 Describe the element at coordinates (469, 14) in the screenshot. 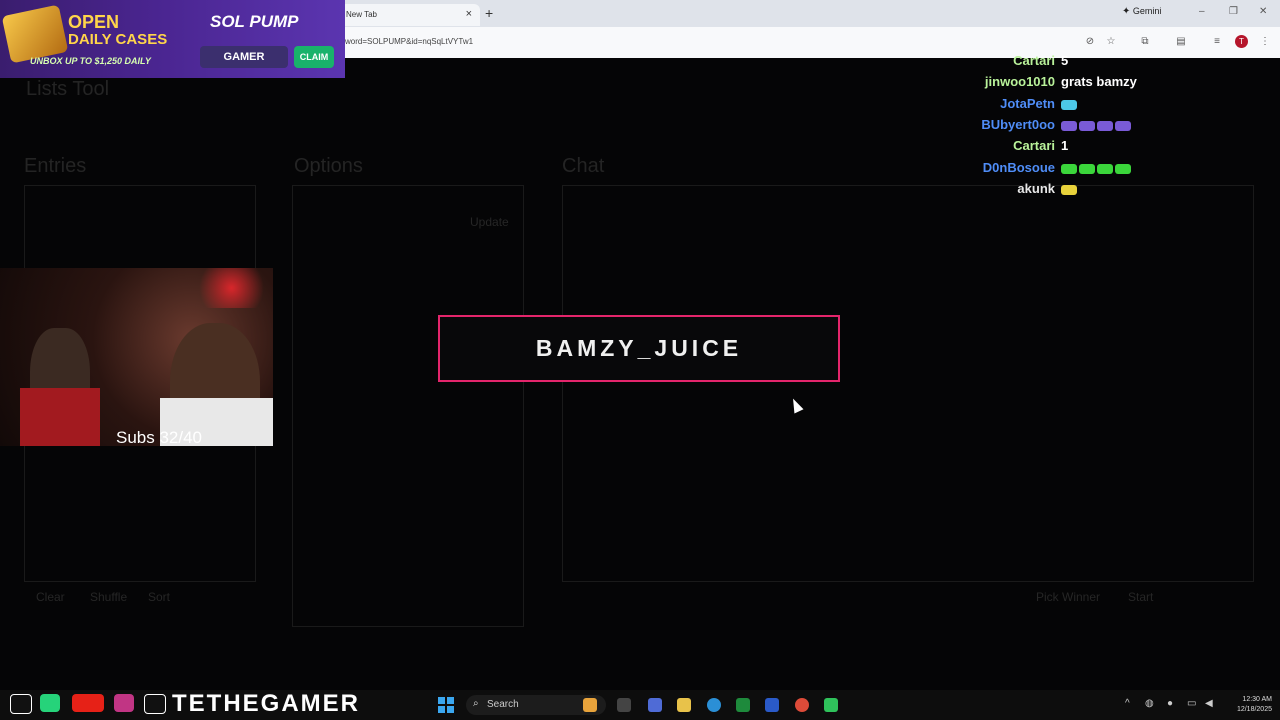

I see `tab-close-icon: ×` at that location.